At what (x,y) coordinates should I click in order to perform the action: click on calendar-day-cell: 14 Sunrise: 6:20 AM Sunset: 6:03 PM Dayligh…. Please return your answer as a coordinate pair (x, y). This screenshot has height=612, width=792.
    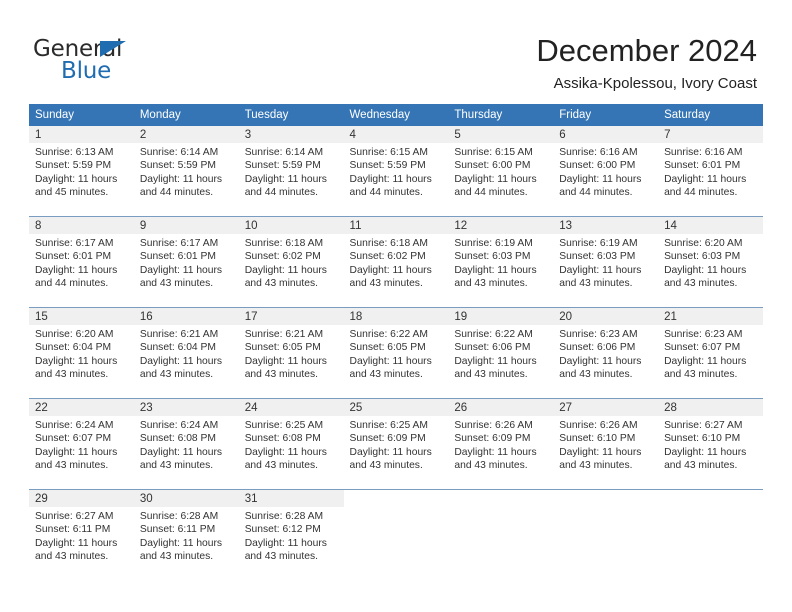
    Looking at the image, I should click on (710, 262).